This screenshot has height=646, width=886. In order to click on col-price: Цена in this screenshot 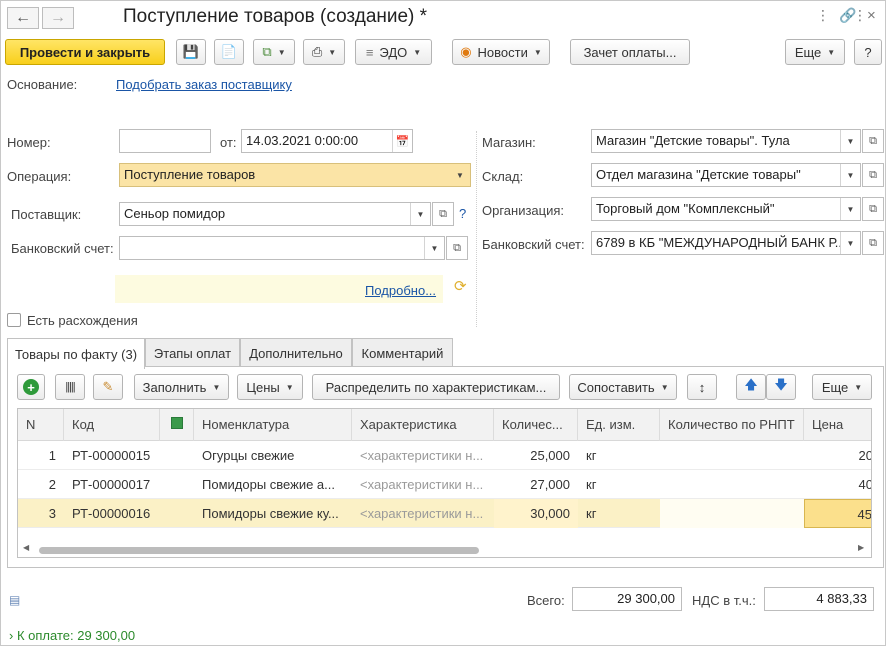, I will do `click(837, 425)`.